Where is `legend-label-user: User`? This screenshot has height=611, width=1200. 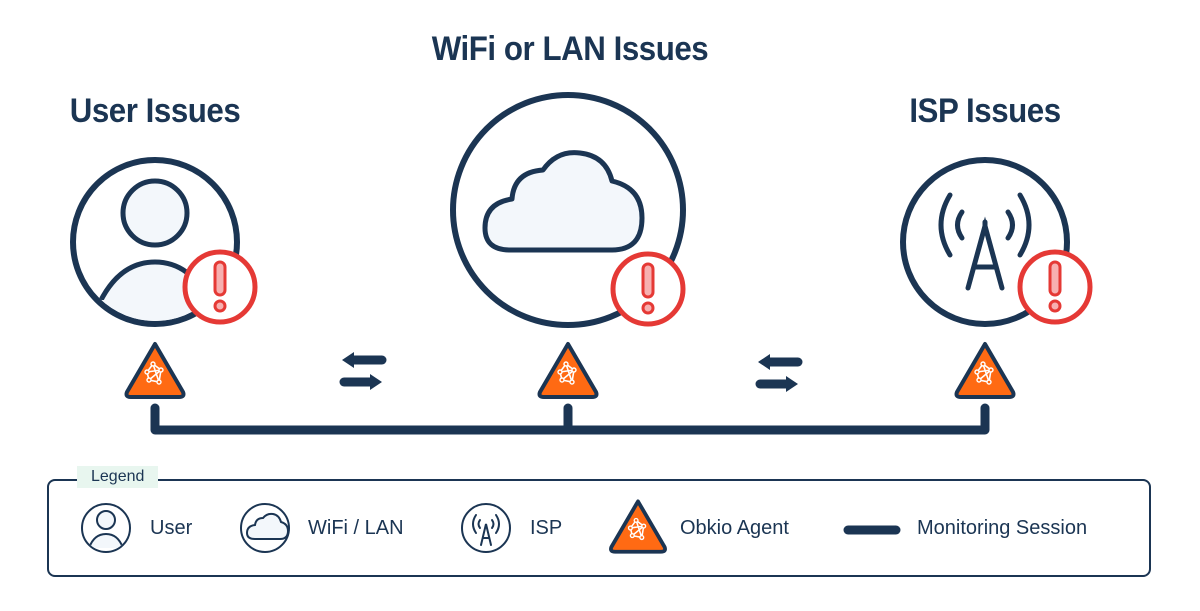 legend-label-user: User is located at coordinates (171, 528).